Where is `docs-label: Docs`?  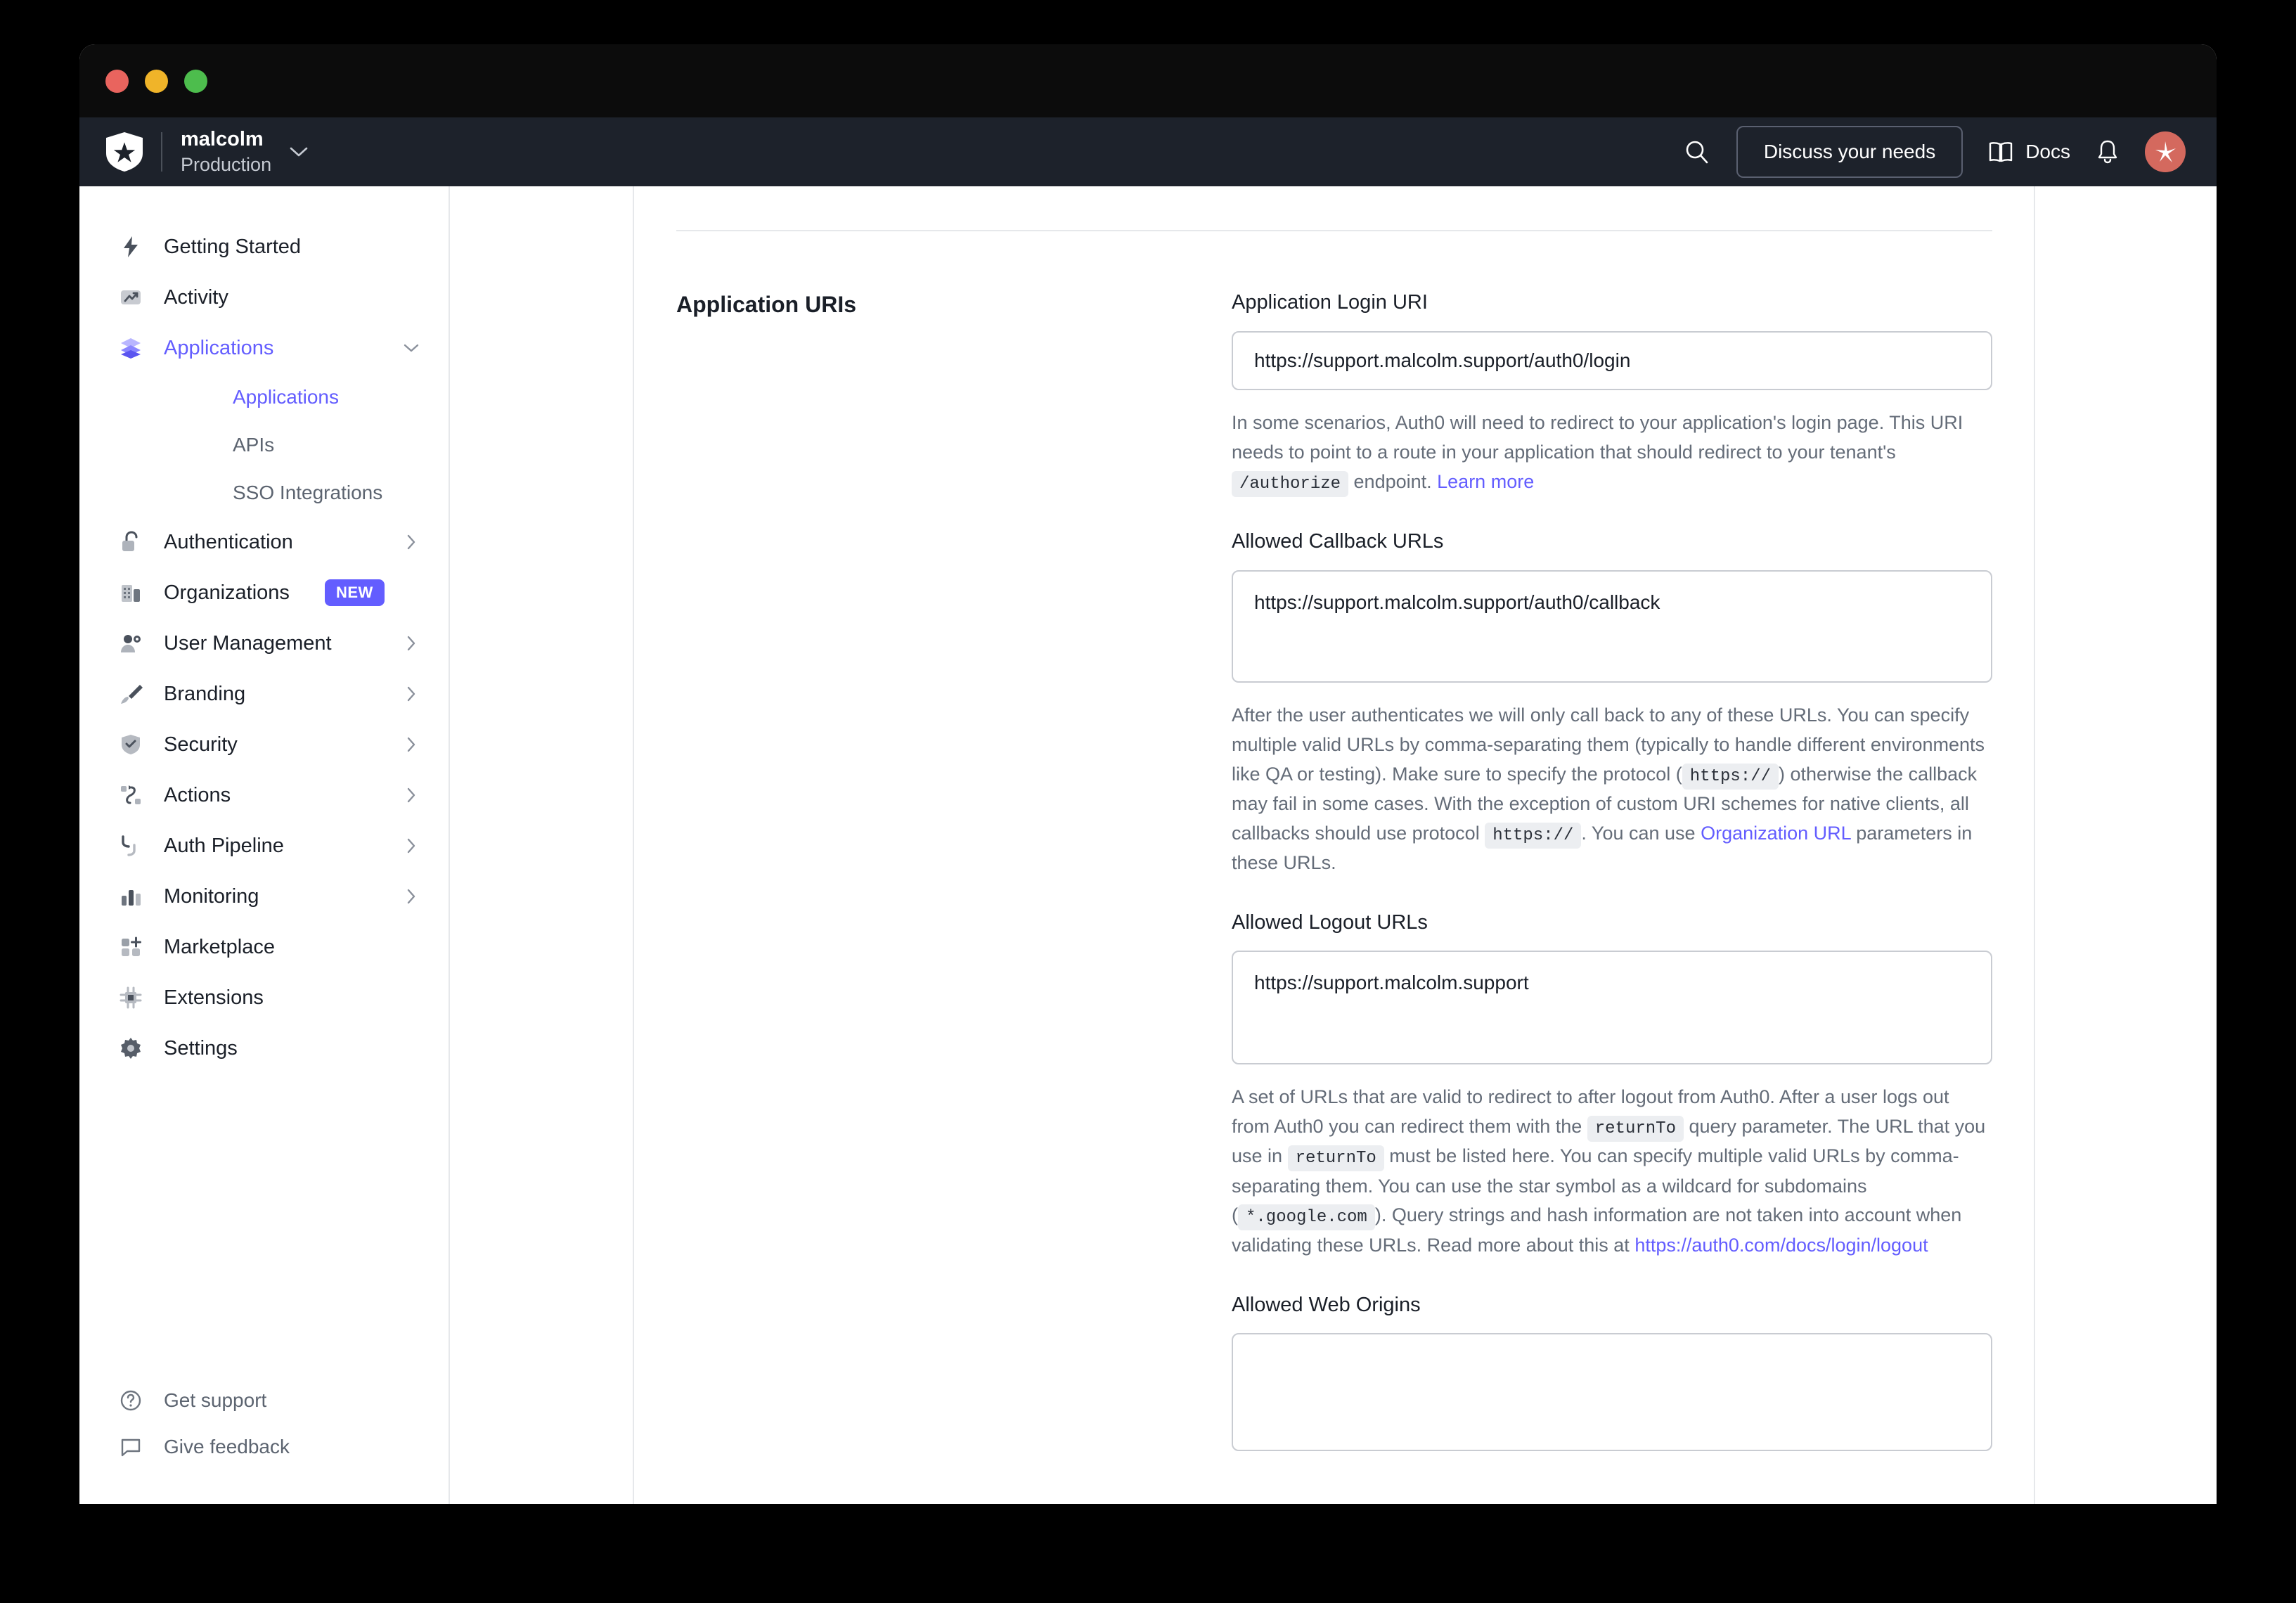 docs-label: Docs is located at coordinates (2048, 151).